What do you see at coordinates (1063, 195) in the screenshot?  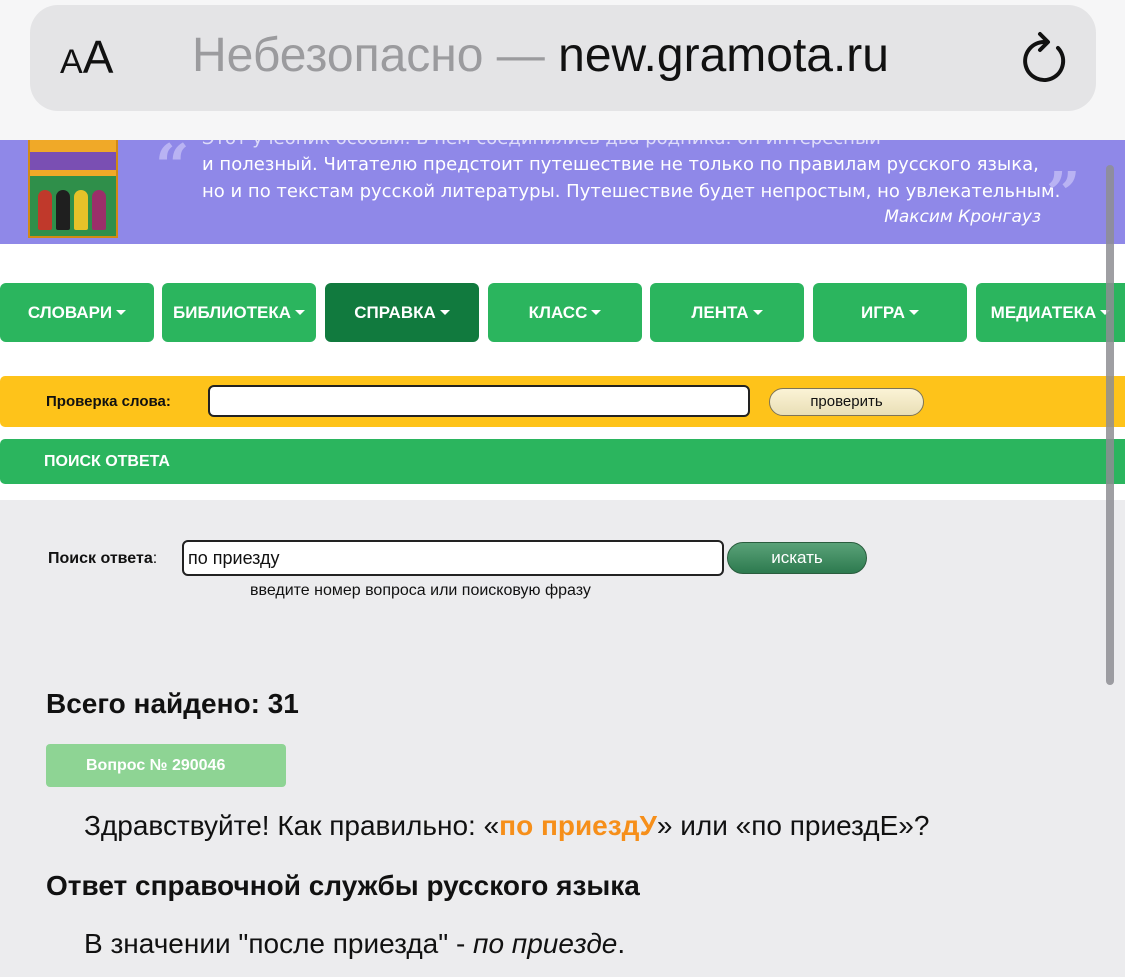 I see `close-quote-icon: ”` at bounding box center [1063, 195].